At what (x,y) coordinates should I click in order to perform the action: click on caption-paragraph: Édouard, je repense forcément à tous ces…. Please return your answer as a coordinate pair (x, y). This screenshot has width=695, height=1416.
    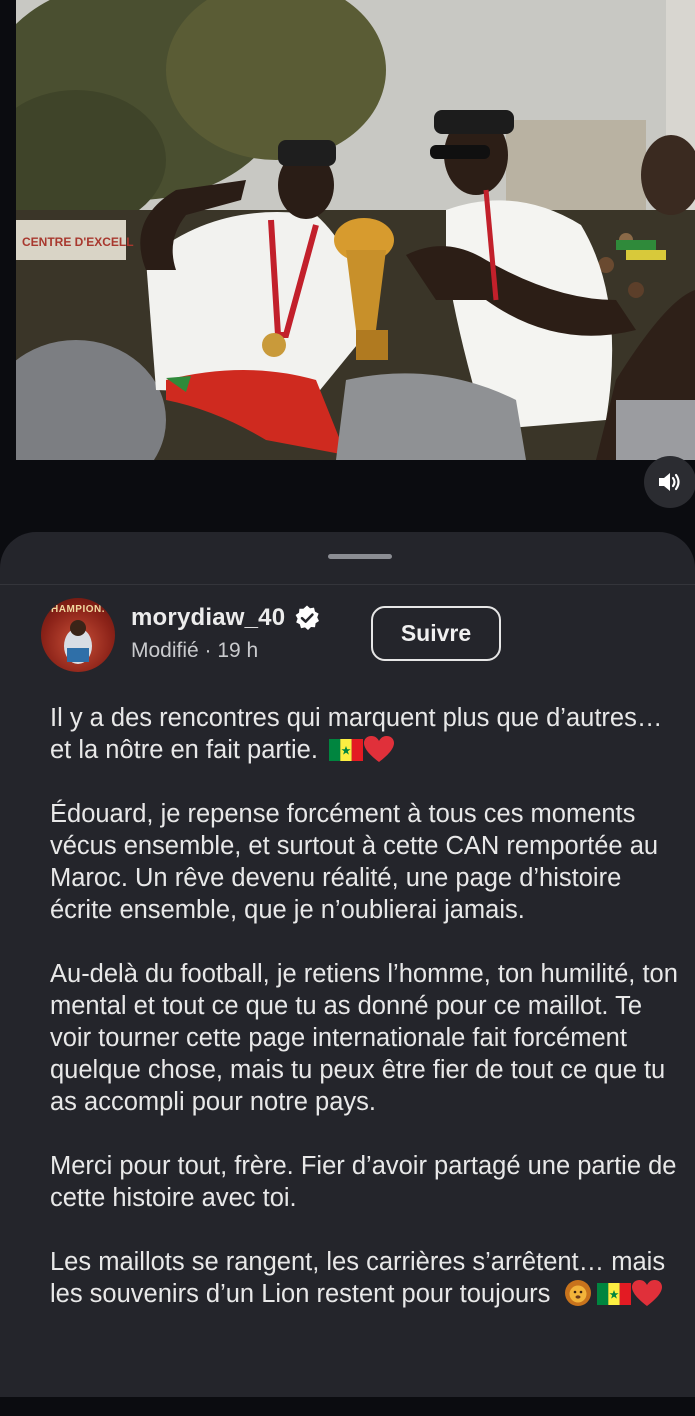
    Looking at the image, I should click on (354, 862).